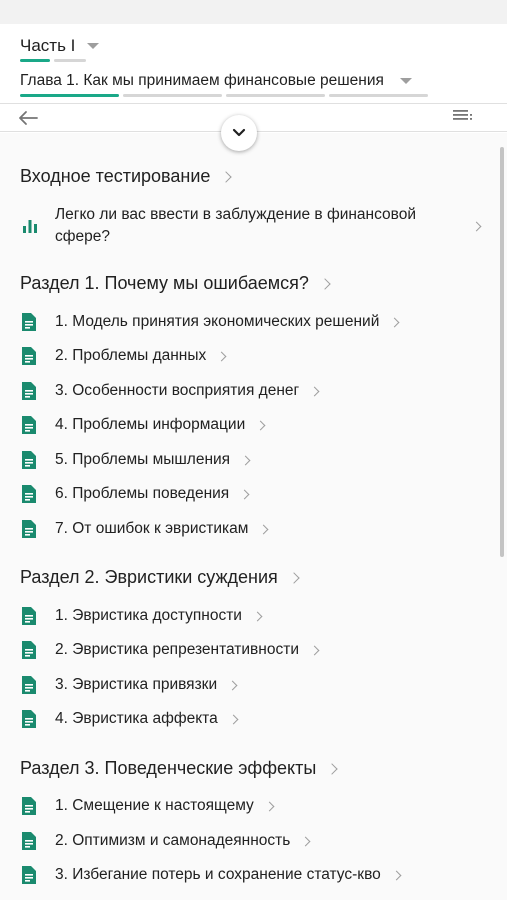 This screenshot has height=900, width=507. I want to click on list-item-label: 5. Проблемы мышления, so click(143, 459).